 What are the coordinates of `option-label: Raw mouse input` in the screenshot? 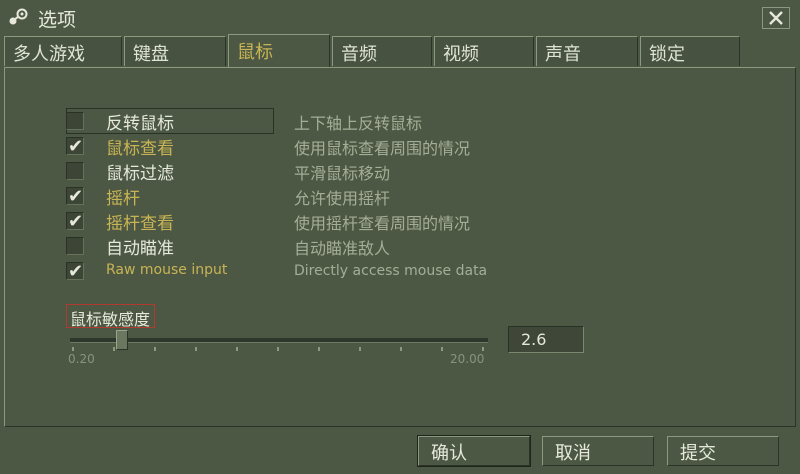 It's located at (167, 270).